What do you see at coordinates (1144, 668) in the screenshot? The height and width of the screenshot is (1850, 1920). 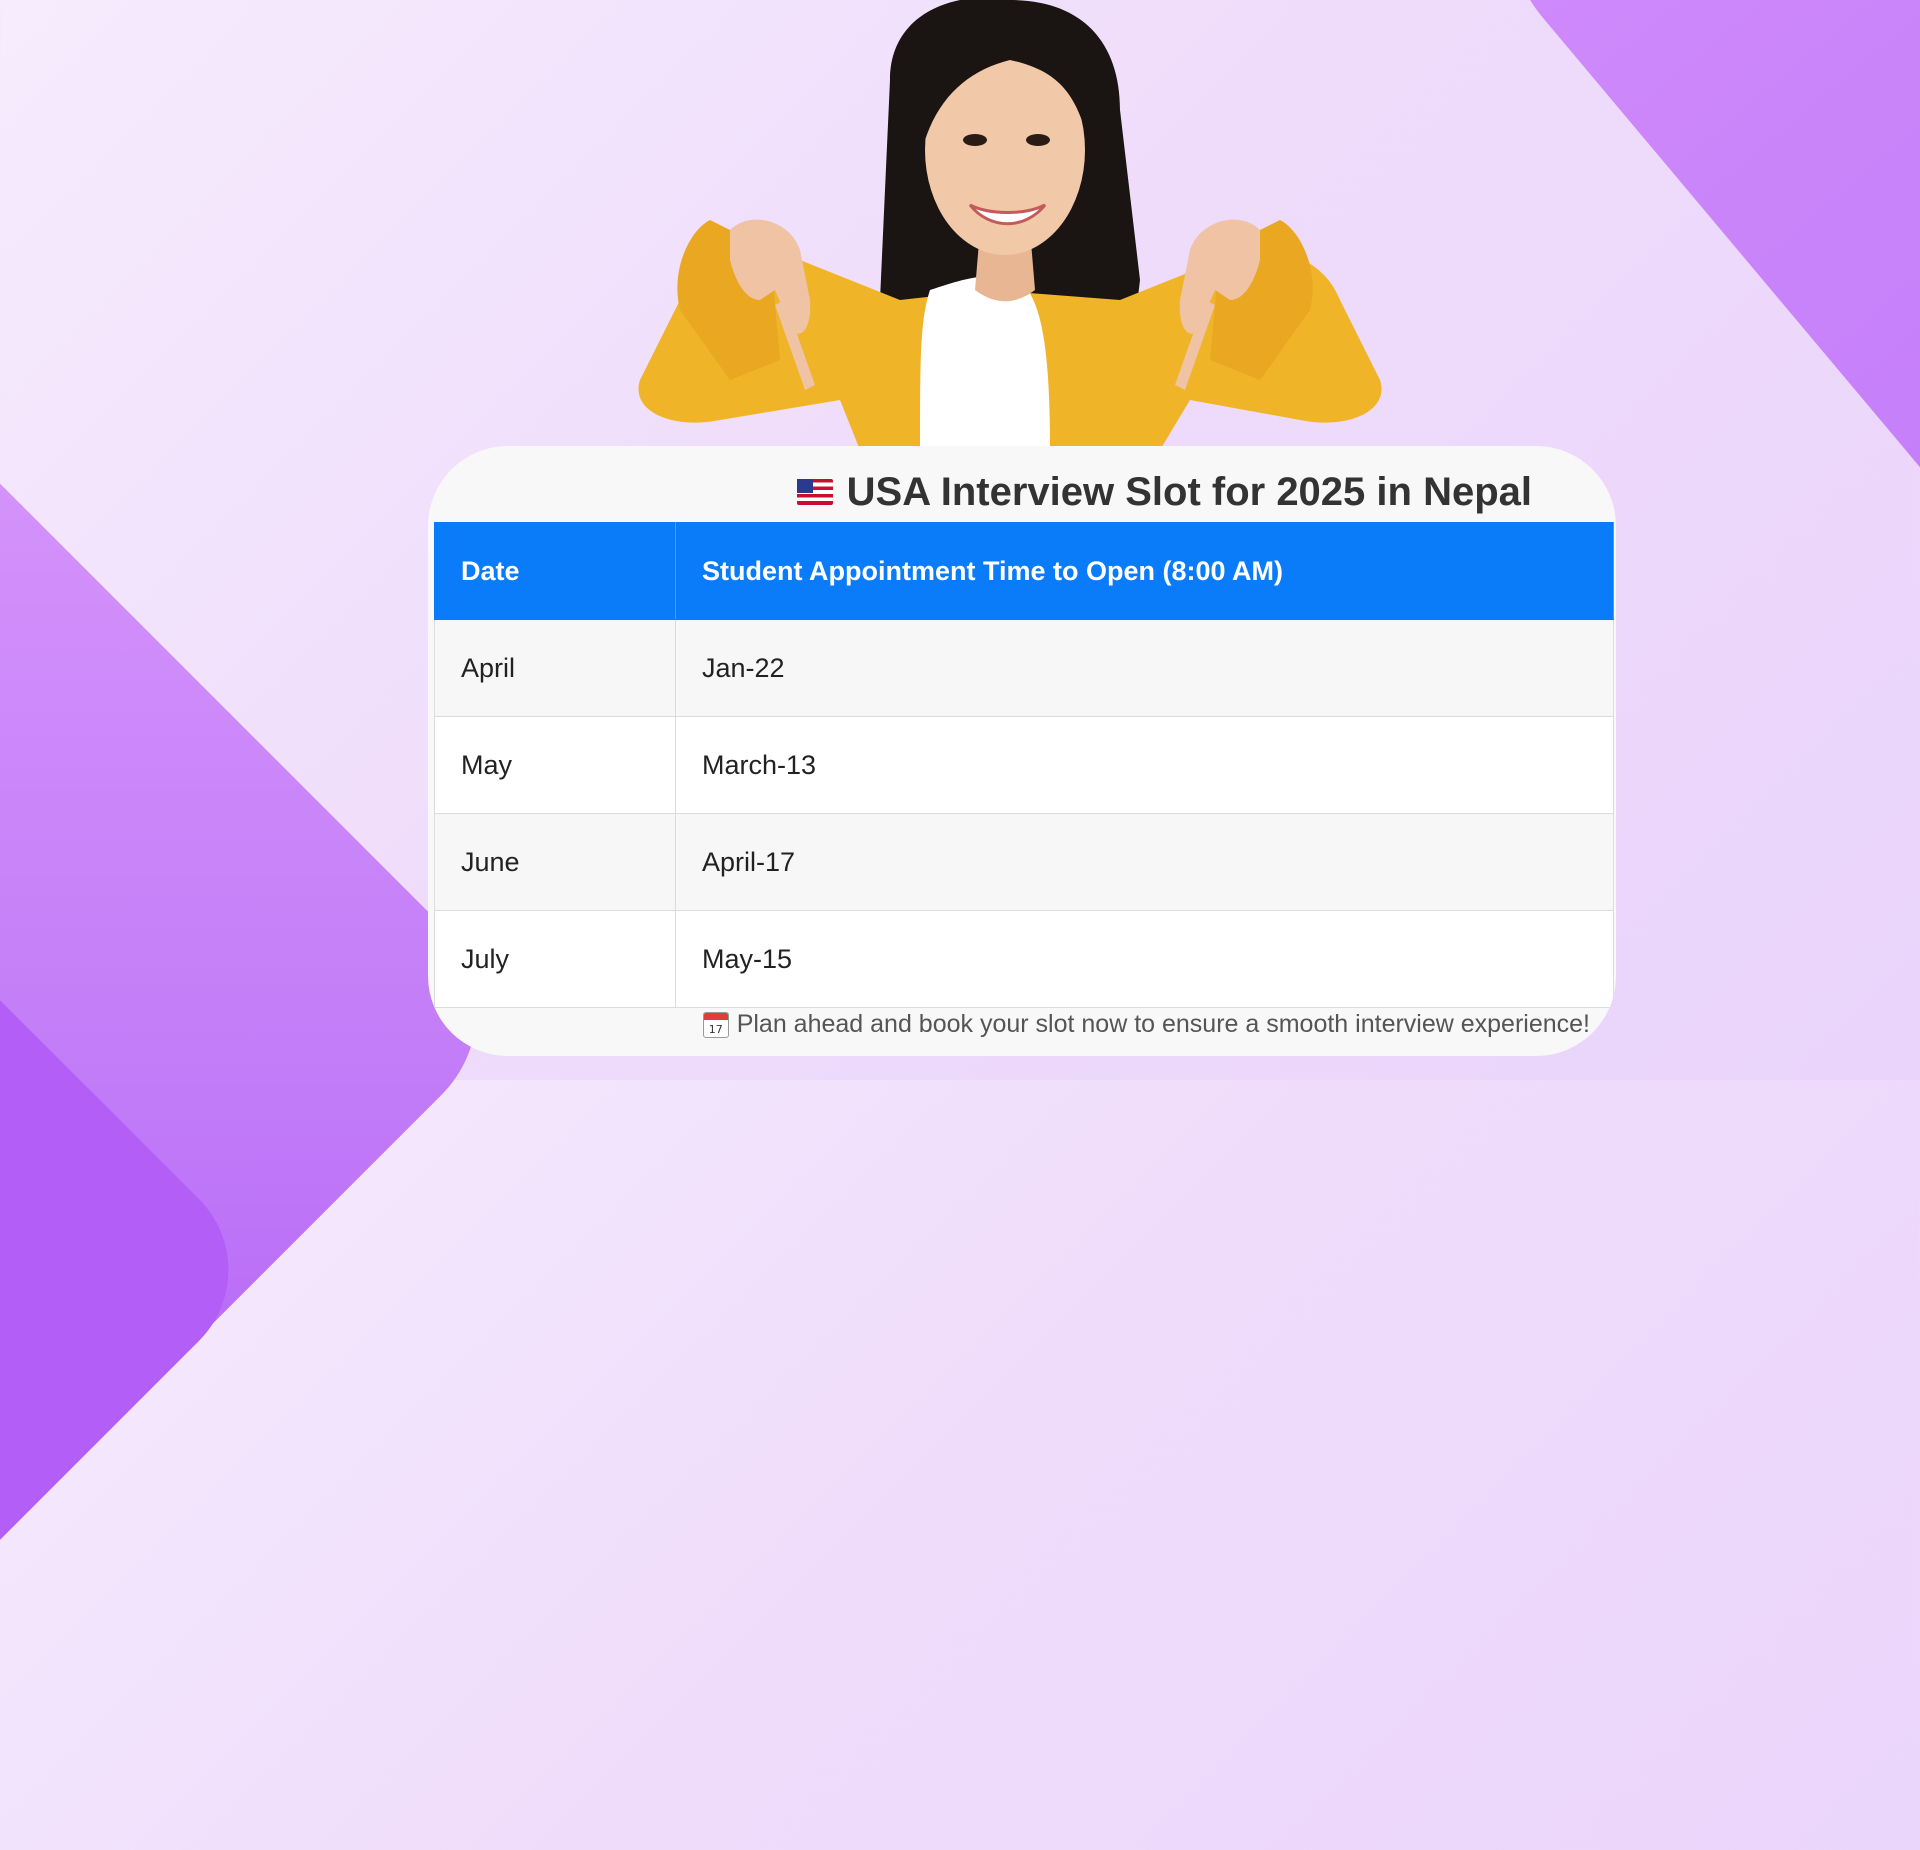 I see `cell-open-date: Jan-22` at bounding box center [1144, 668].